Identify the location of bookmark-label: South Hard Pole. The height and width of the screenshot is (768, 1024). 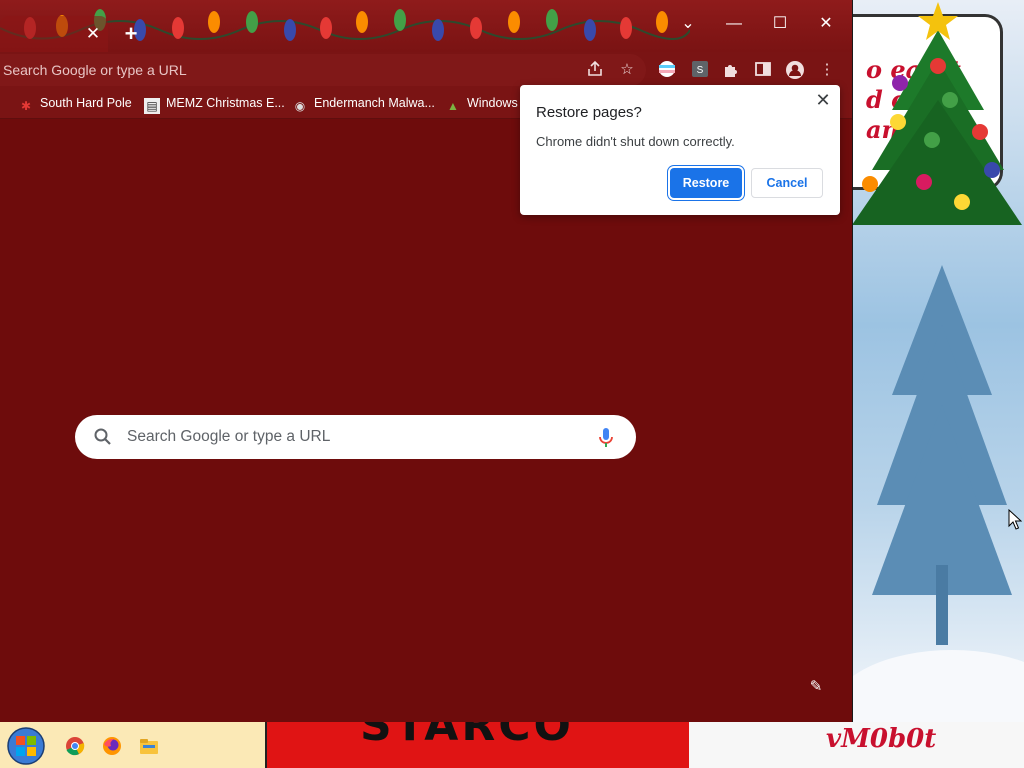
(86, 103).